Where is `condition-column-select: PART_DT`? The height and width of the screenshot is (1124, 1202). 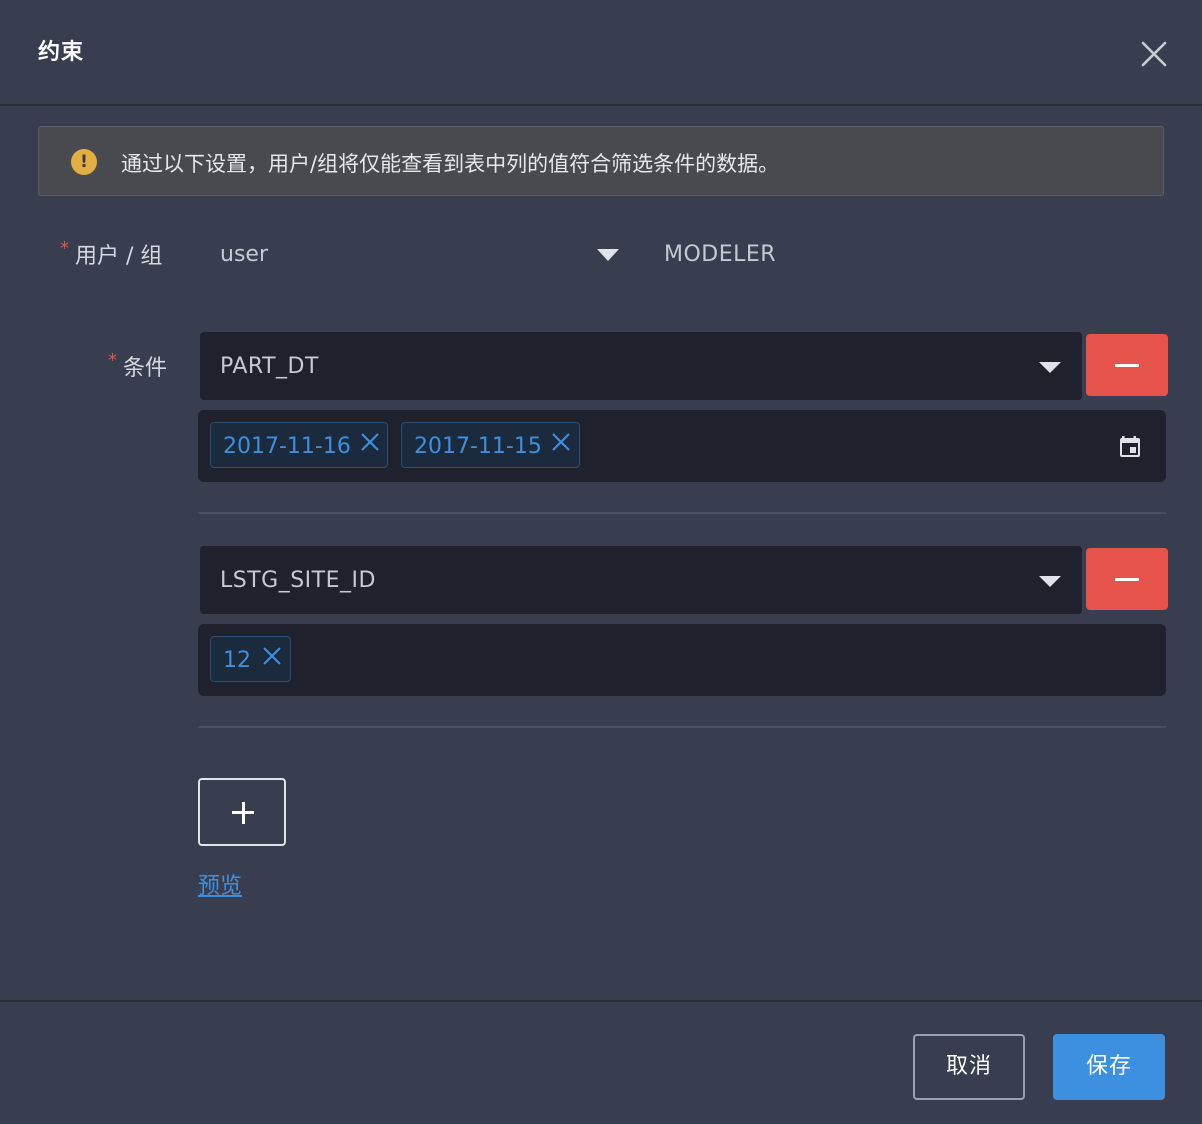 condition-column-select: PART_DT is located at coordinates (641, 366).